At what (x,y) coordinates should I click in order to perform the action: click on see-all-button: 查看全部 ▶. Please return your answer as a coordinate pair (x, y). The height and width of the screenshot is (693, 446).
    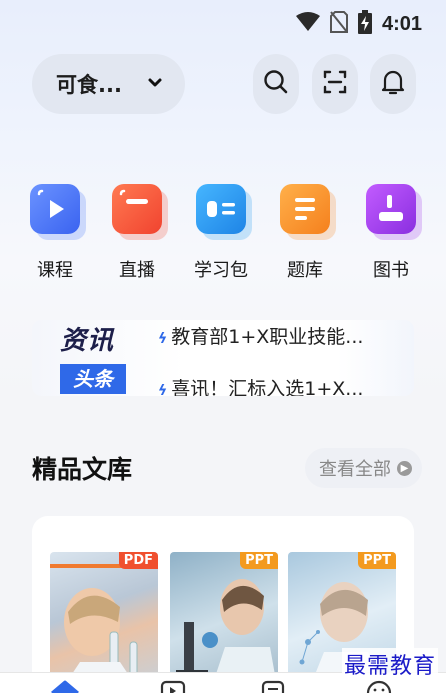
    Looking at the image, I should click on (363, 468).